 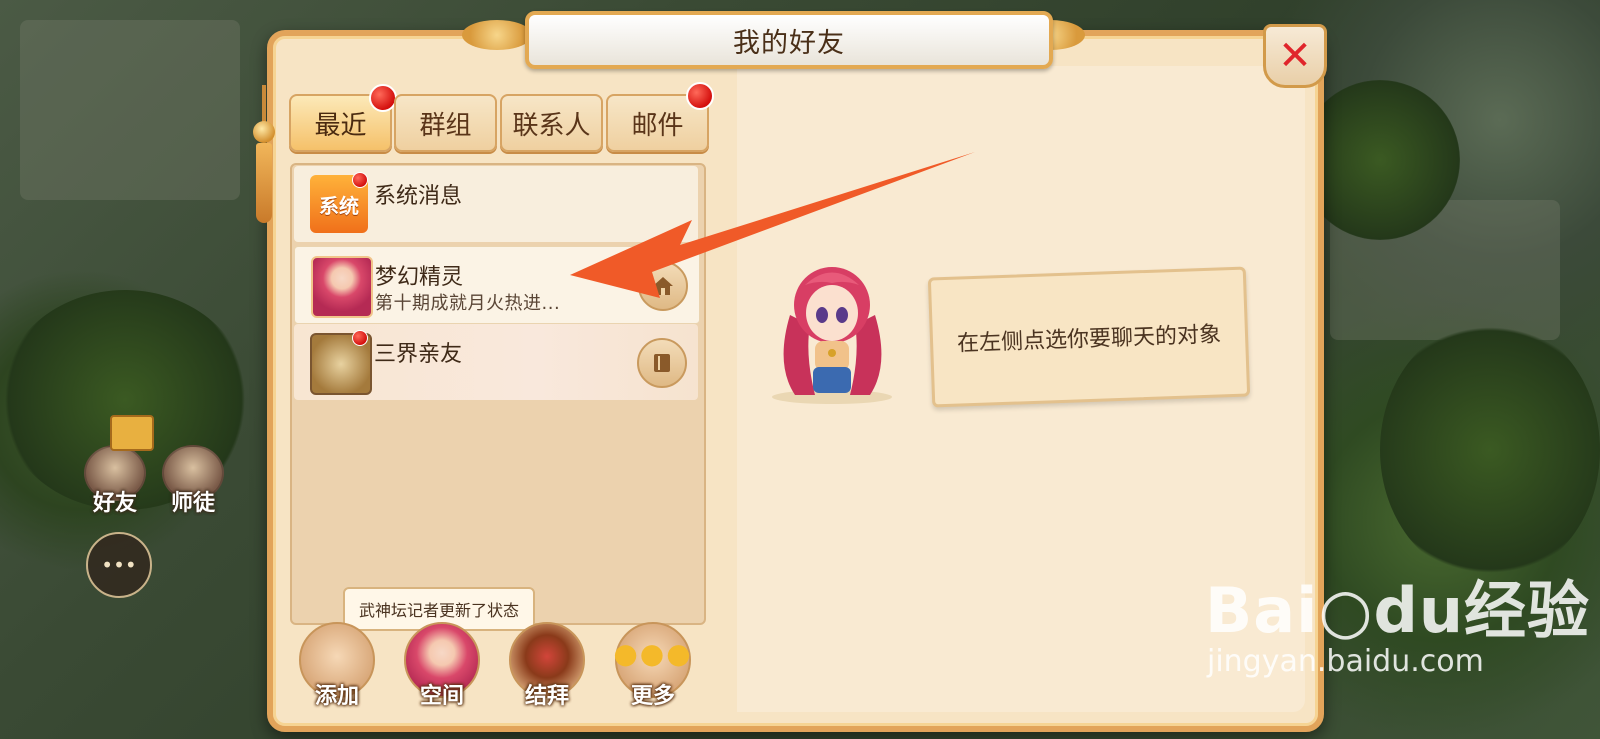 I want to click on sprite-avatar, so click(x=342, y=287).